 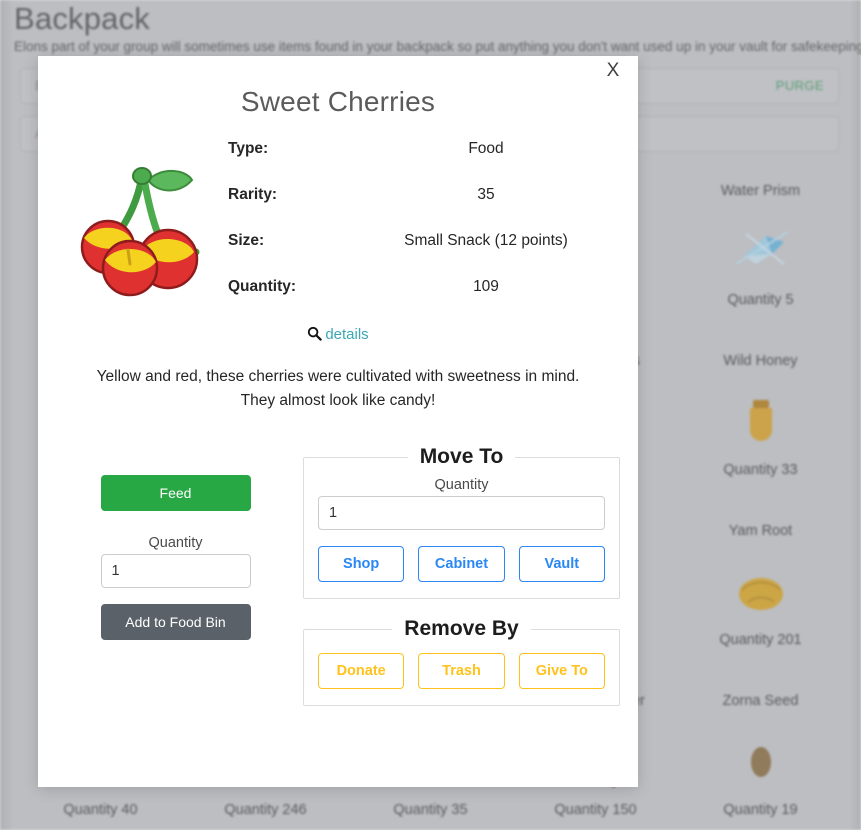 What do you see at coordinates (426, 255) in the screenshot?
I see `spec-row: Size: Small Snack (12 points)` at bounding box center [426, 255].